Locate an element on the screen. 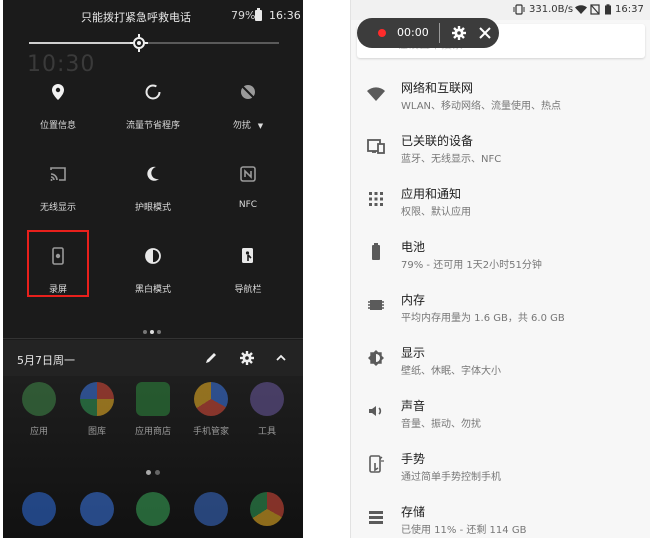  app-gallery: 图库 is located at coordinates (97, 409).